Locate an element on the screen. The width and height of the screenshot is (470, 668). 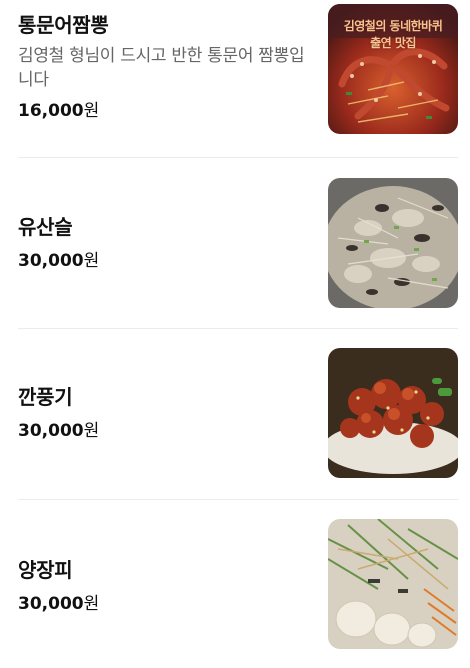
photo-caption-line1: 김영철의 동네한바퀴 is located at coordinates (393, 26).